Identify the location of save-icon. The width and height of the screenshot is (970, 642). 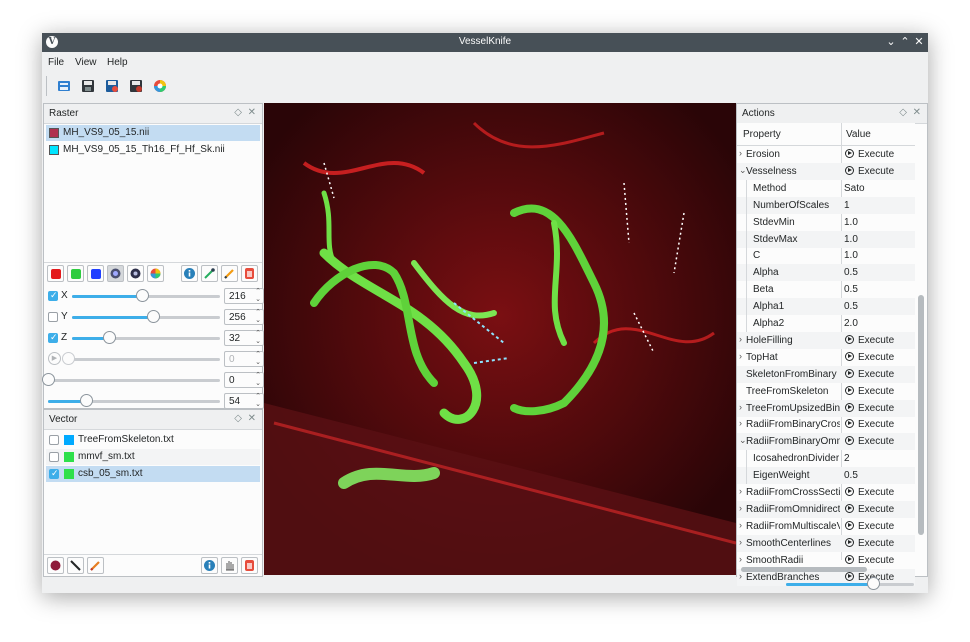
(88, 86).